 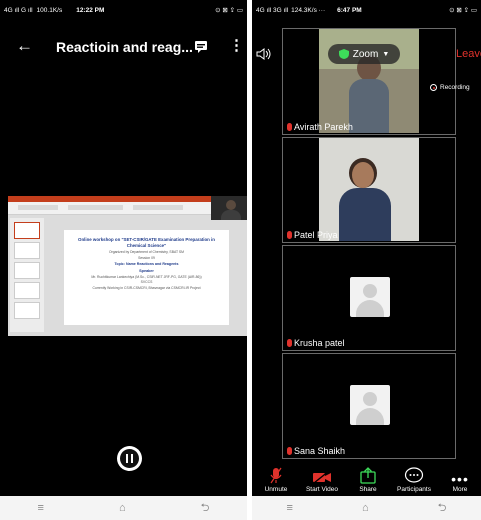 What do you see at coordinates (201, 46) in the screenshot?
I see `chat-icon` at bounding box center [201, 46].